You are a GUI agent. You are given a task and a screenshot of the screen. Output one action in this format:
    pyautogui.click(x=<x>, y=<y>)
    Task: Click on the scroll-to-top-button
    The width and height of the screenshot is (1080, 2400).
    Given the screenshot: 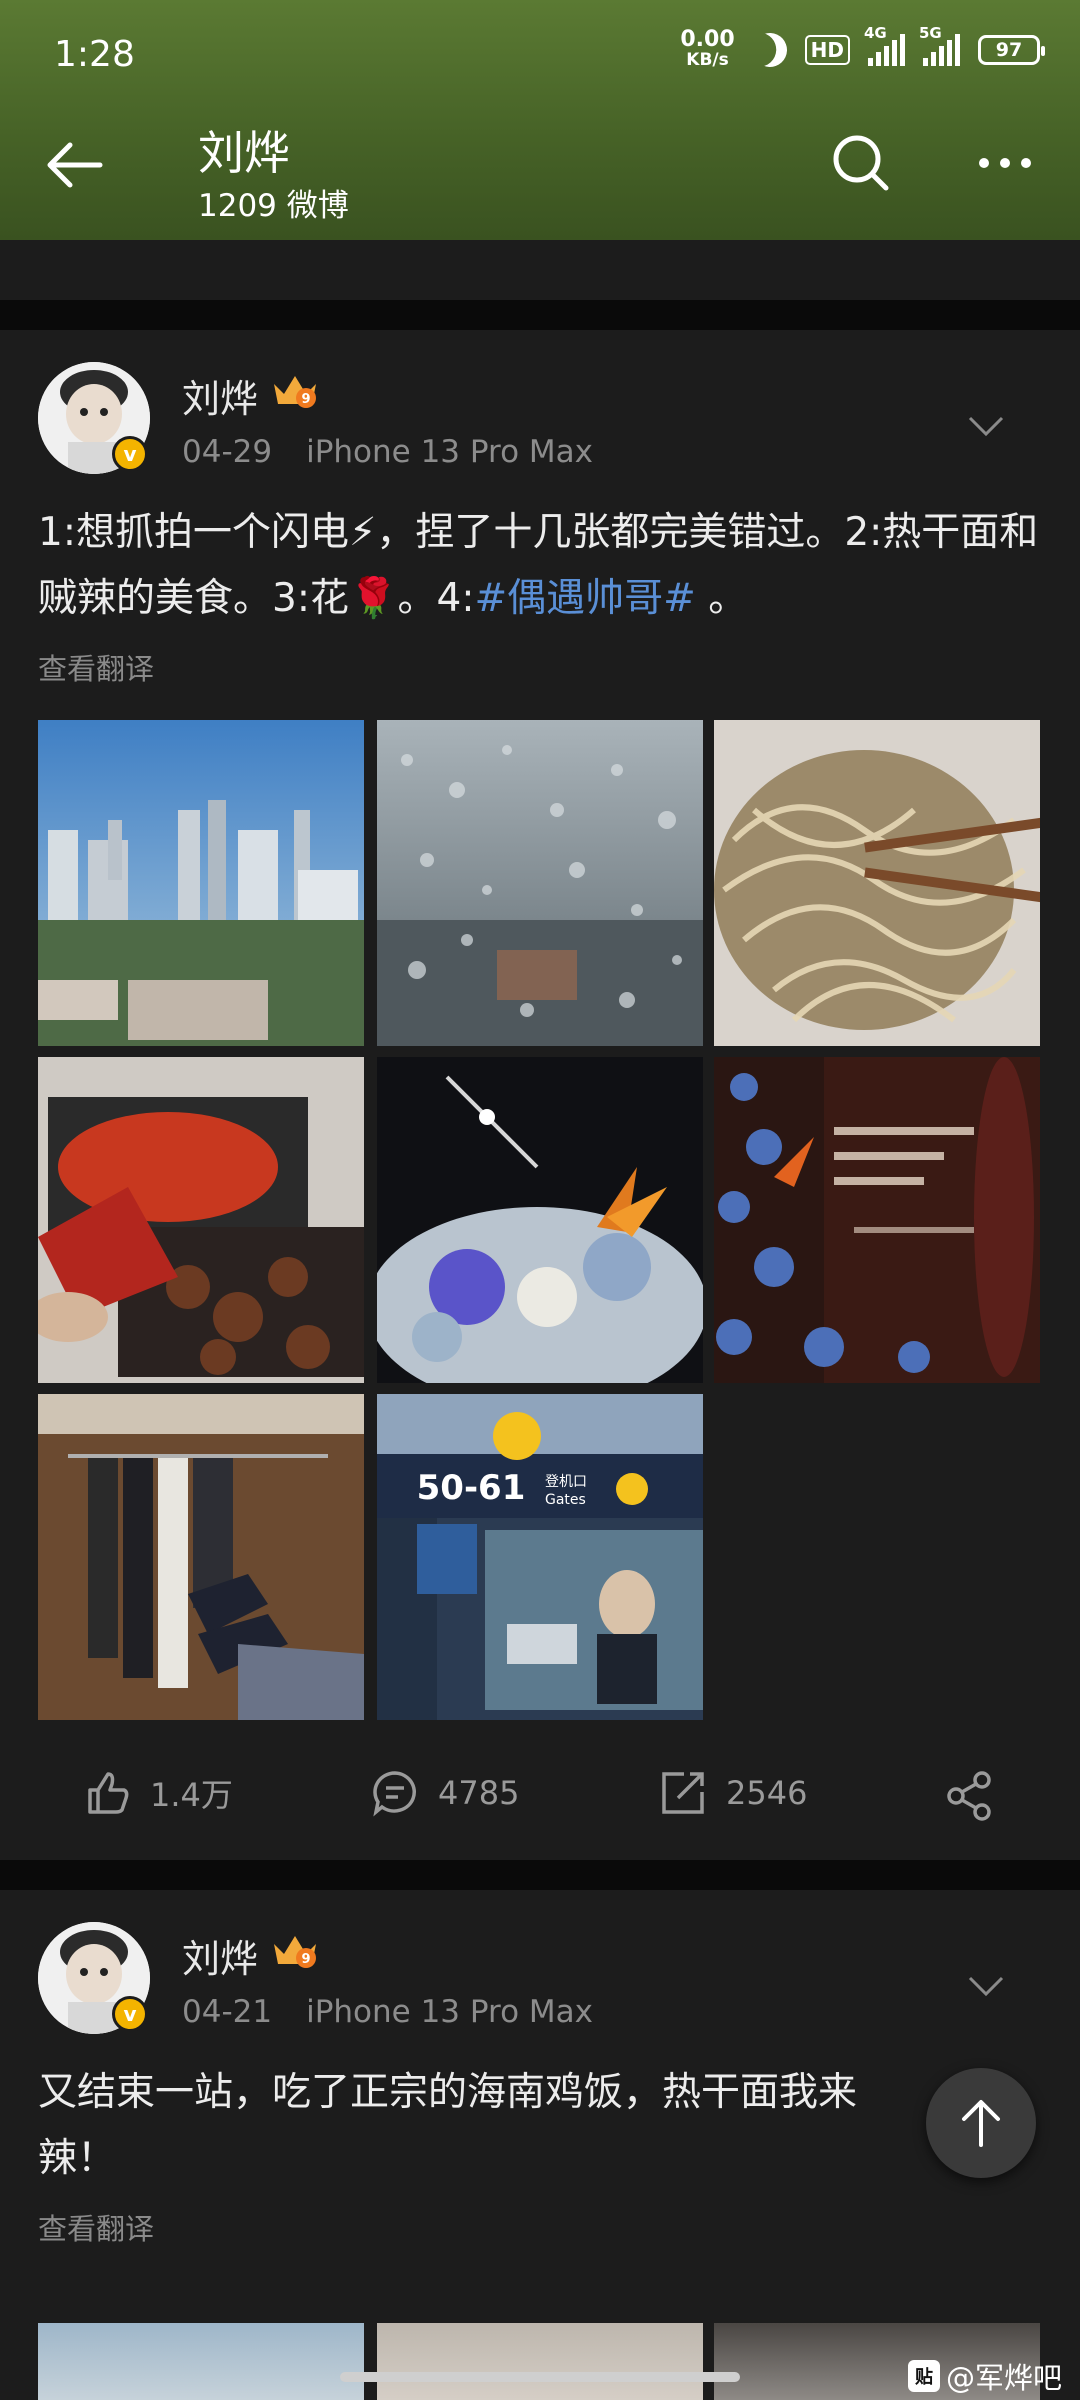 What is the action you would take?
    pyautogui.click(x=981, y=2123)
    